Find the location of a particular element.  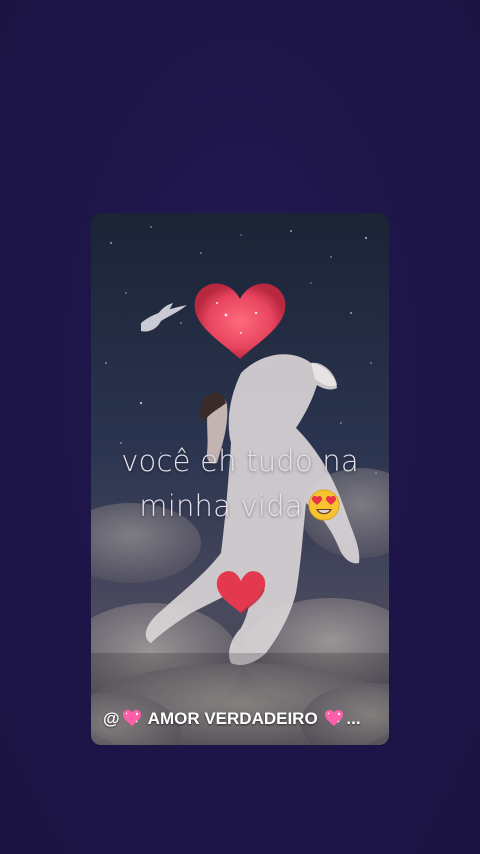

caption-line-2: minha vida is located at coordinates (240, 509).